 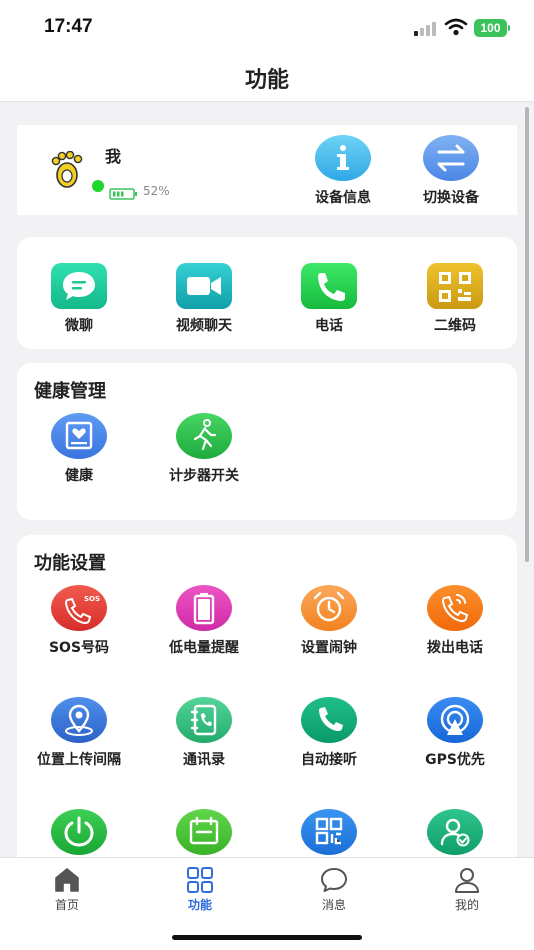 What do you see at coordinates (466, 905) in the screenshot?
I see `tab-label: 我的` at bounding box center [466, 905].